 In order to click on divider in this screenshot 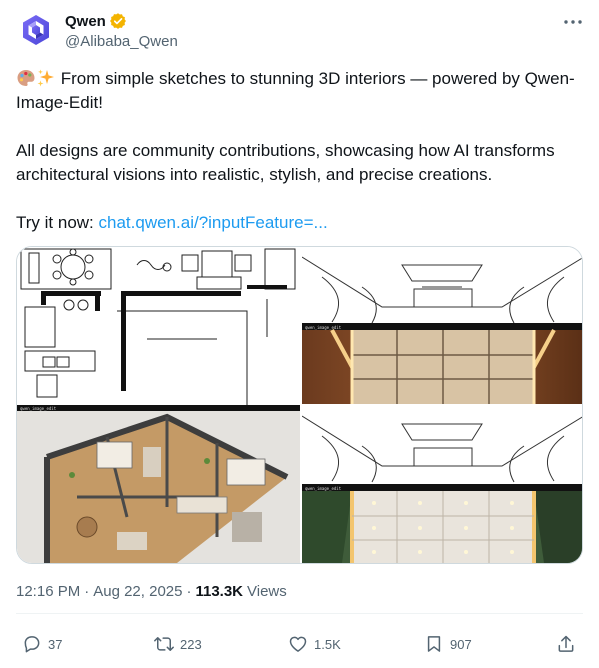, I will do `click(299, 613)`.